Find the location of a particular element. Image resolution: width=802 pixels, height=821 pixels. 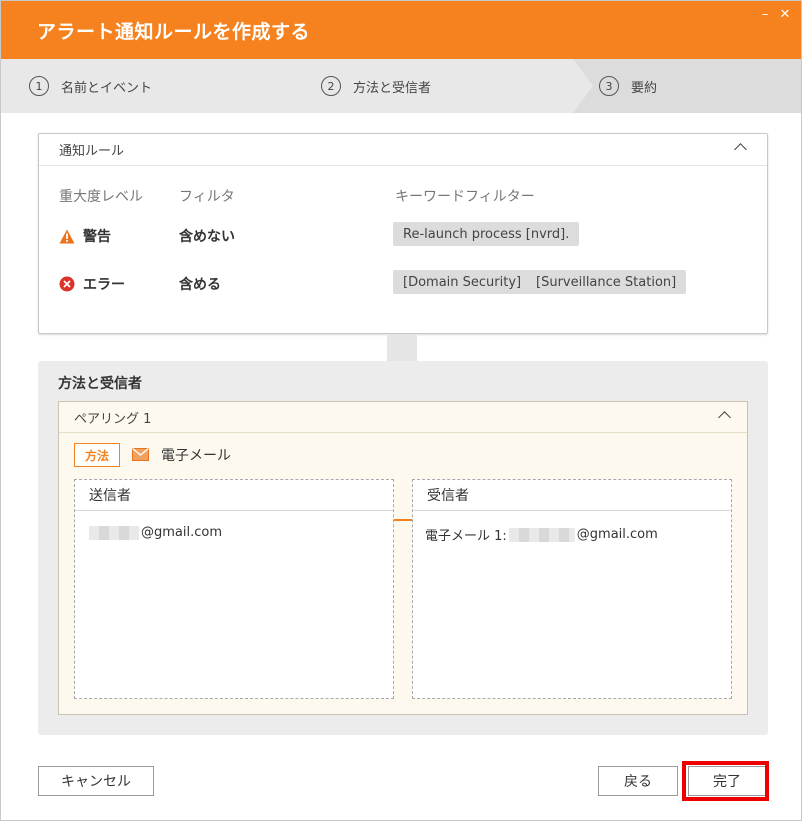

pairing-title: ペアリング 1 is located at coordinates (113, 419).